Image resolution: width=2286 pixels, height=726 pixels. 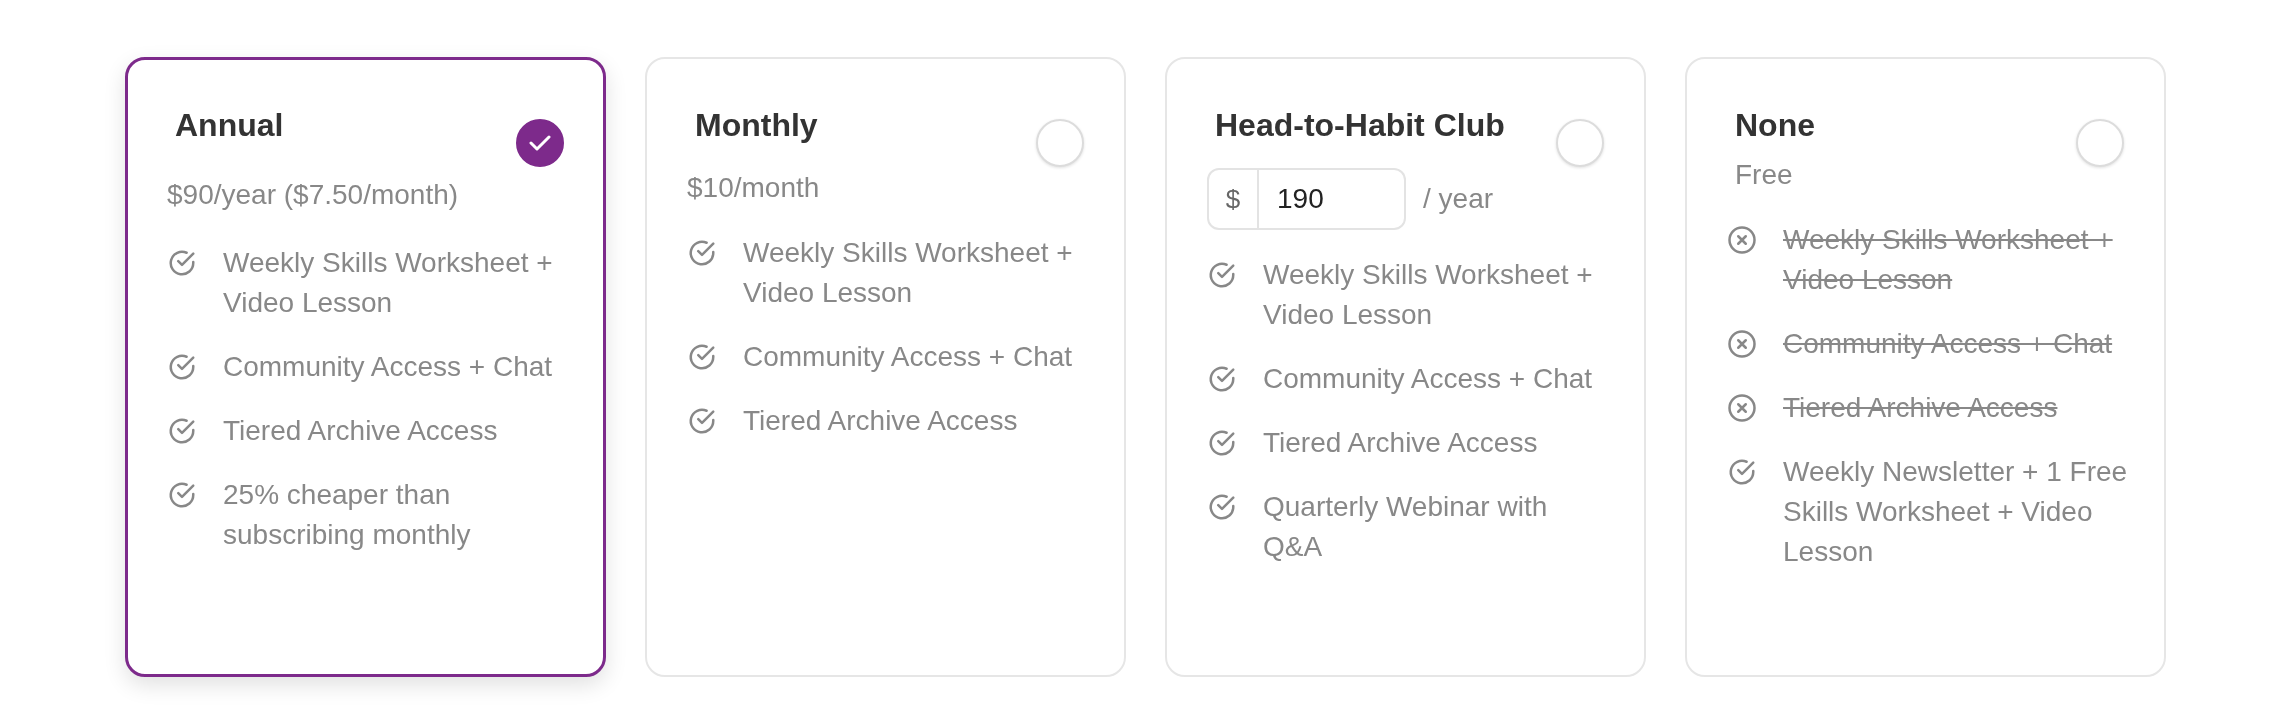 I want to click on price-period: / year, so click(x=1458, y=199).